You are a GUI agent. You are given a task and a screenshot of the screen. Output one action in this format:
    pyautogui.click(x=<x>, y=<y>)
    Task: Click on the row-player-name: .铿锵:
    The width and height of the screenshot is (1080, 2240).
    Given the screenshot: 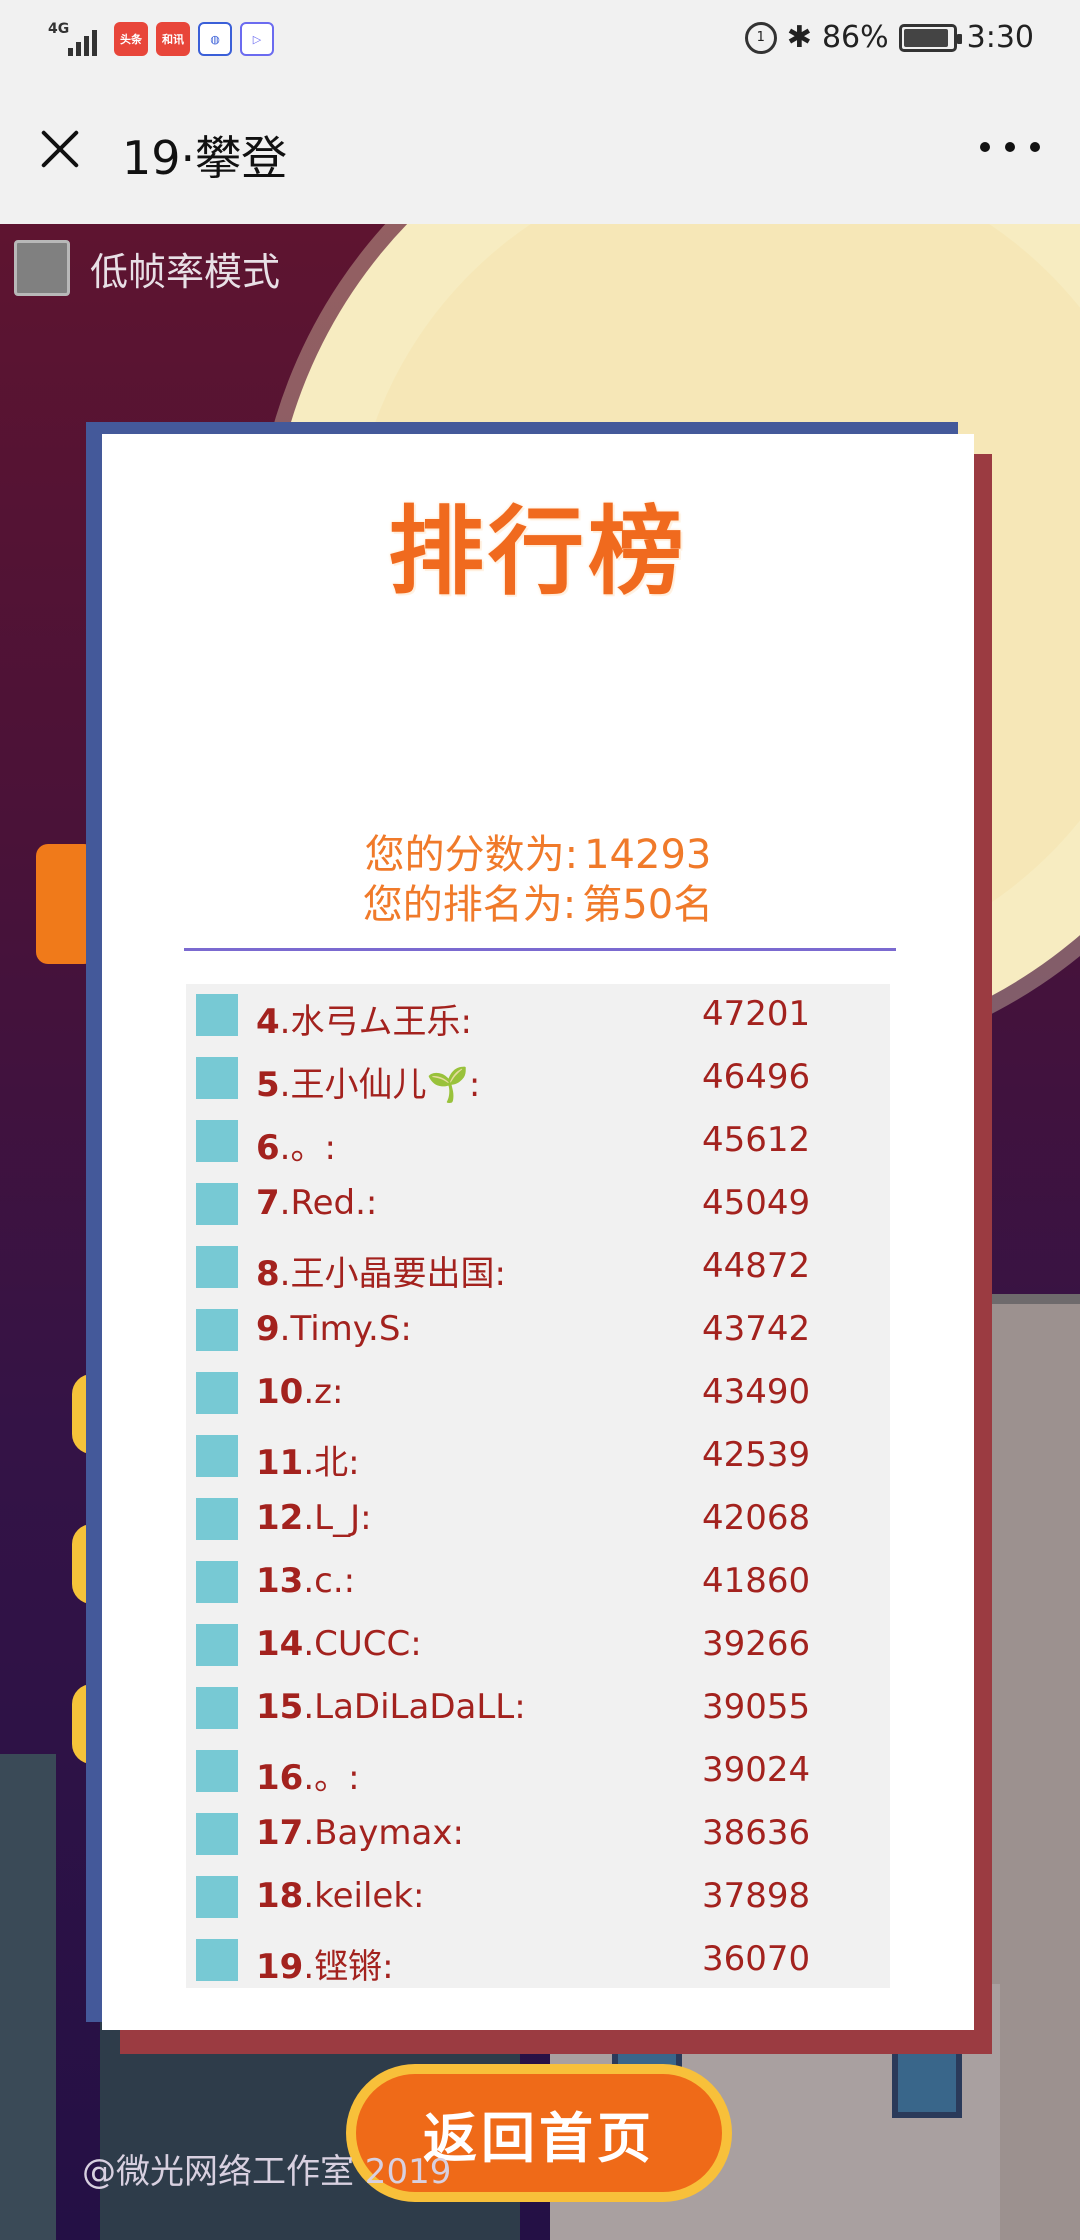 What is the action you would take?
    pyautogui.click(x=348, y=1967)
    